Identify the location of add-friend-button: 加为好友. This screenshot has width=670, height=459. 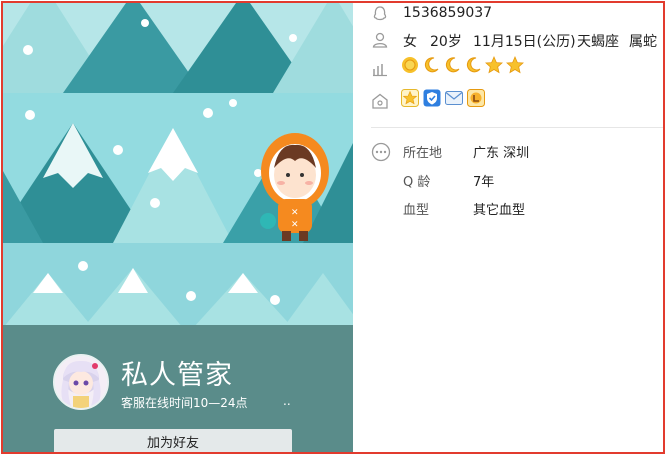
(173, 440).